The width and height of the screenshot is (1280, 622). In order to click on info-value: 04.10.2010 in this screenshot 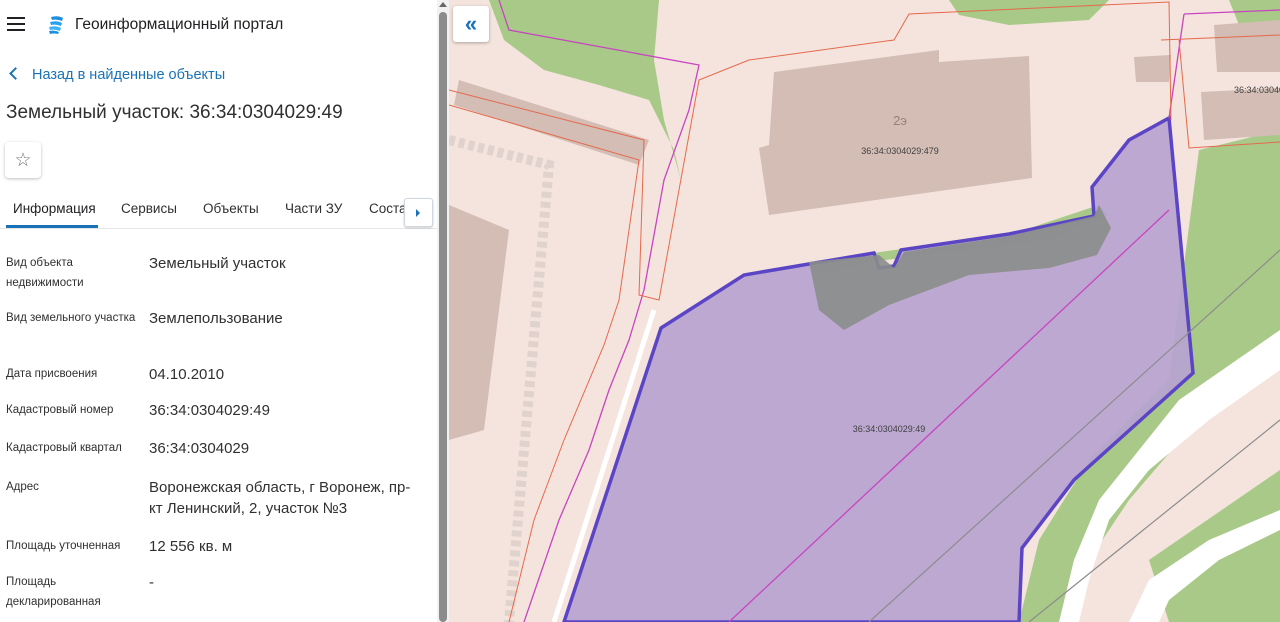, I will do `click(187, 374)`.